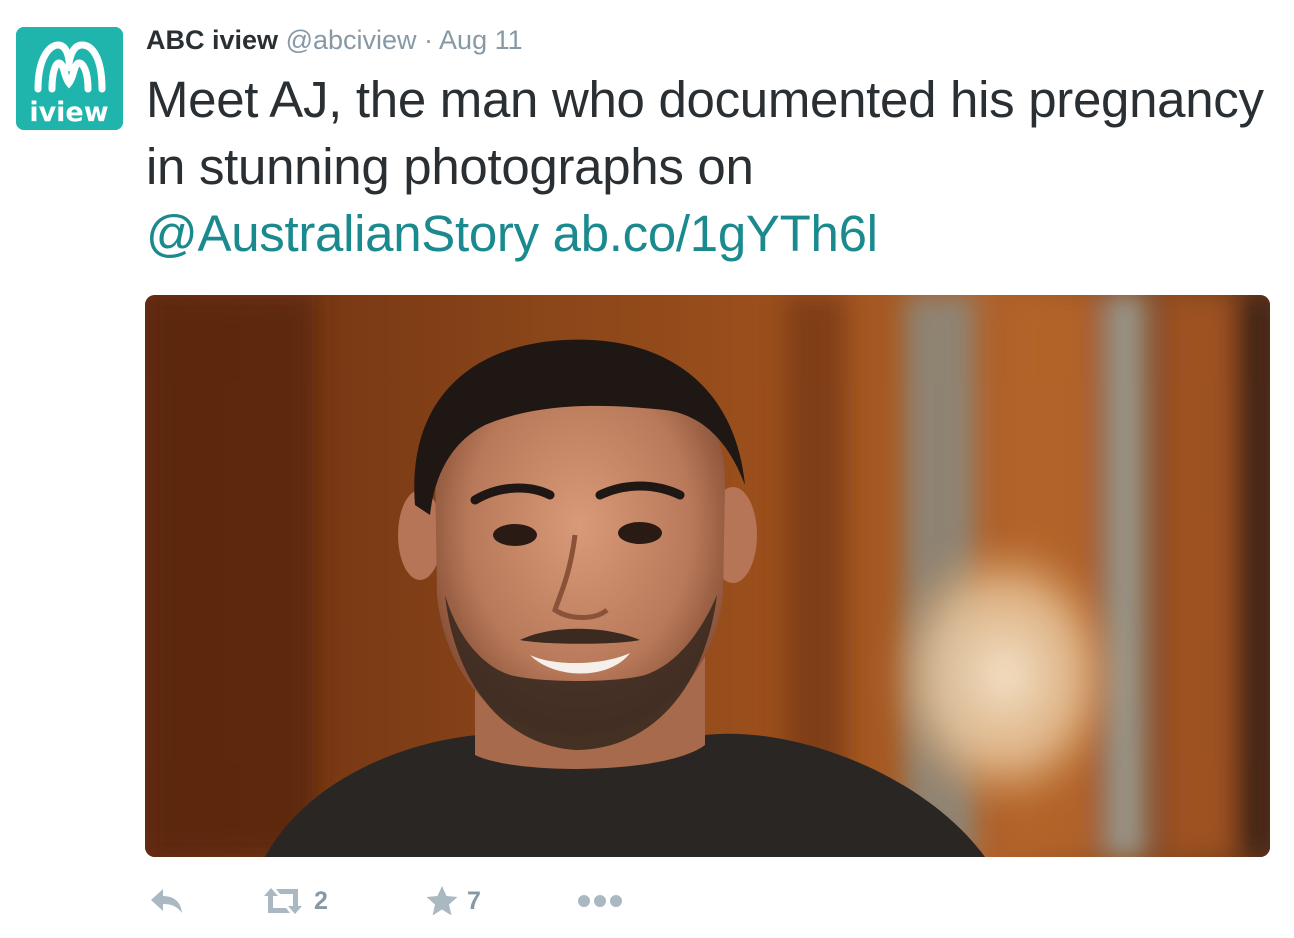 This screenshot has width=1294, height=938. I want to click on tweet-actions: 2 7, so click(445, 901).